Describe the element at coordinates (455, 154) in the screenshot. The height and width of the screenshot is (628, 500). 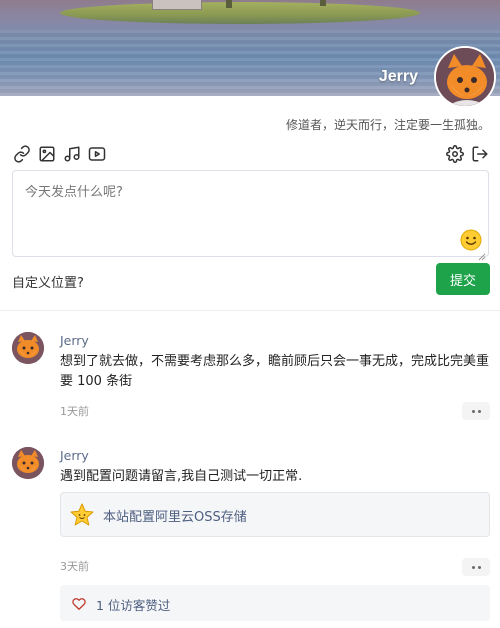
I see `gear-icon` at that location.